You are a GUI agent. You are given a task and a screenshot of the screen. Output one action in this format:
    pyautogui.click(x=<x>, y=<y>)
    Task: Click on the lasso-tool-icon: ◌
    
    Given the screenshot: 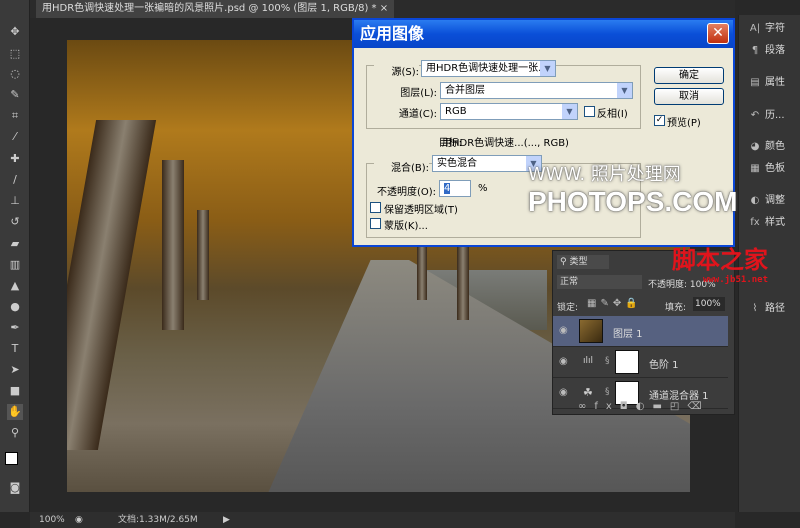 What is the action you would take?
    pyautogui.click(x=15, y=74)
    